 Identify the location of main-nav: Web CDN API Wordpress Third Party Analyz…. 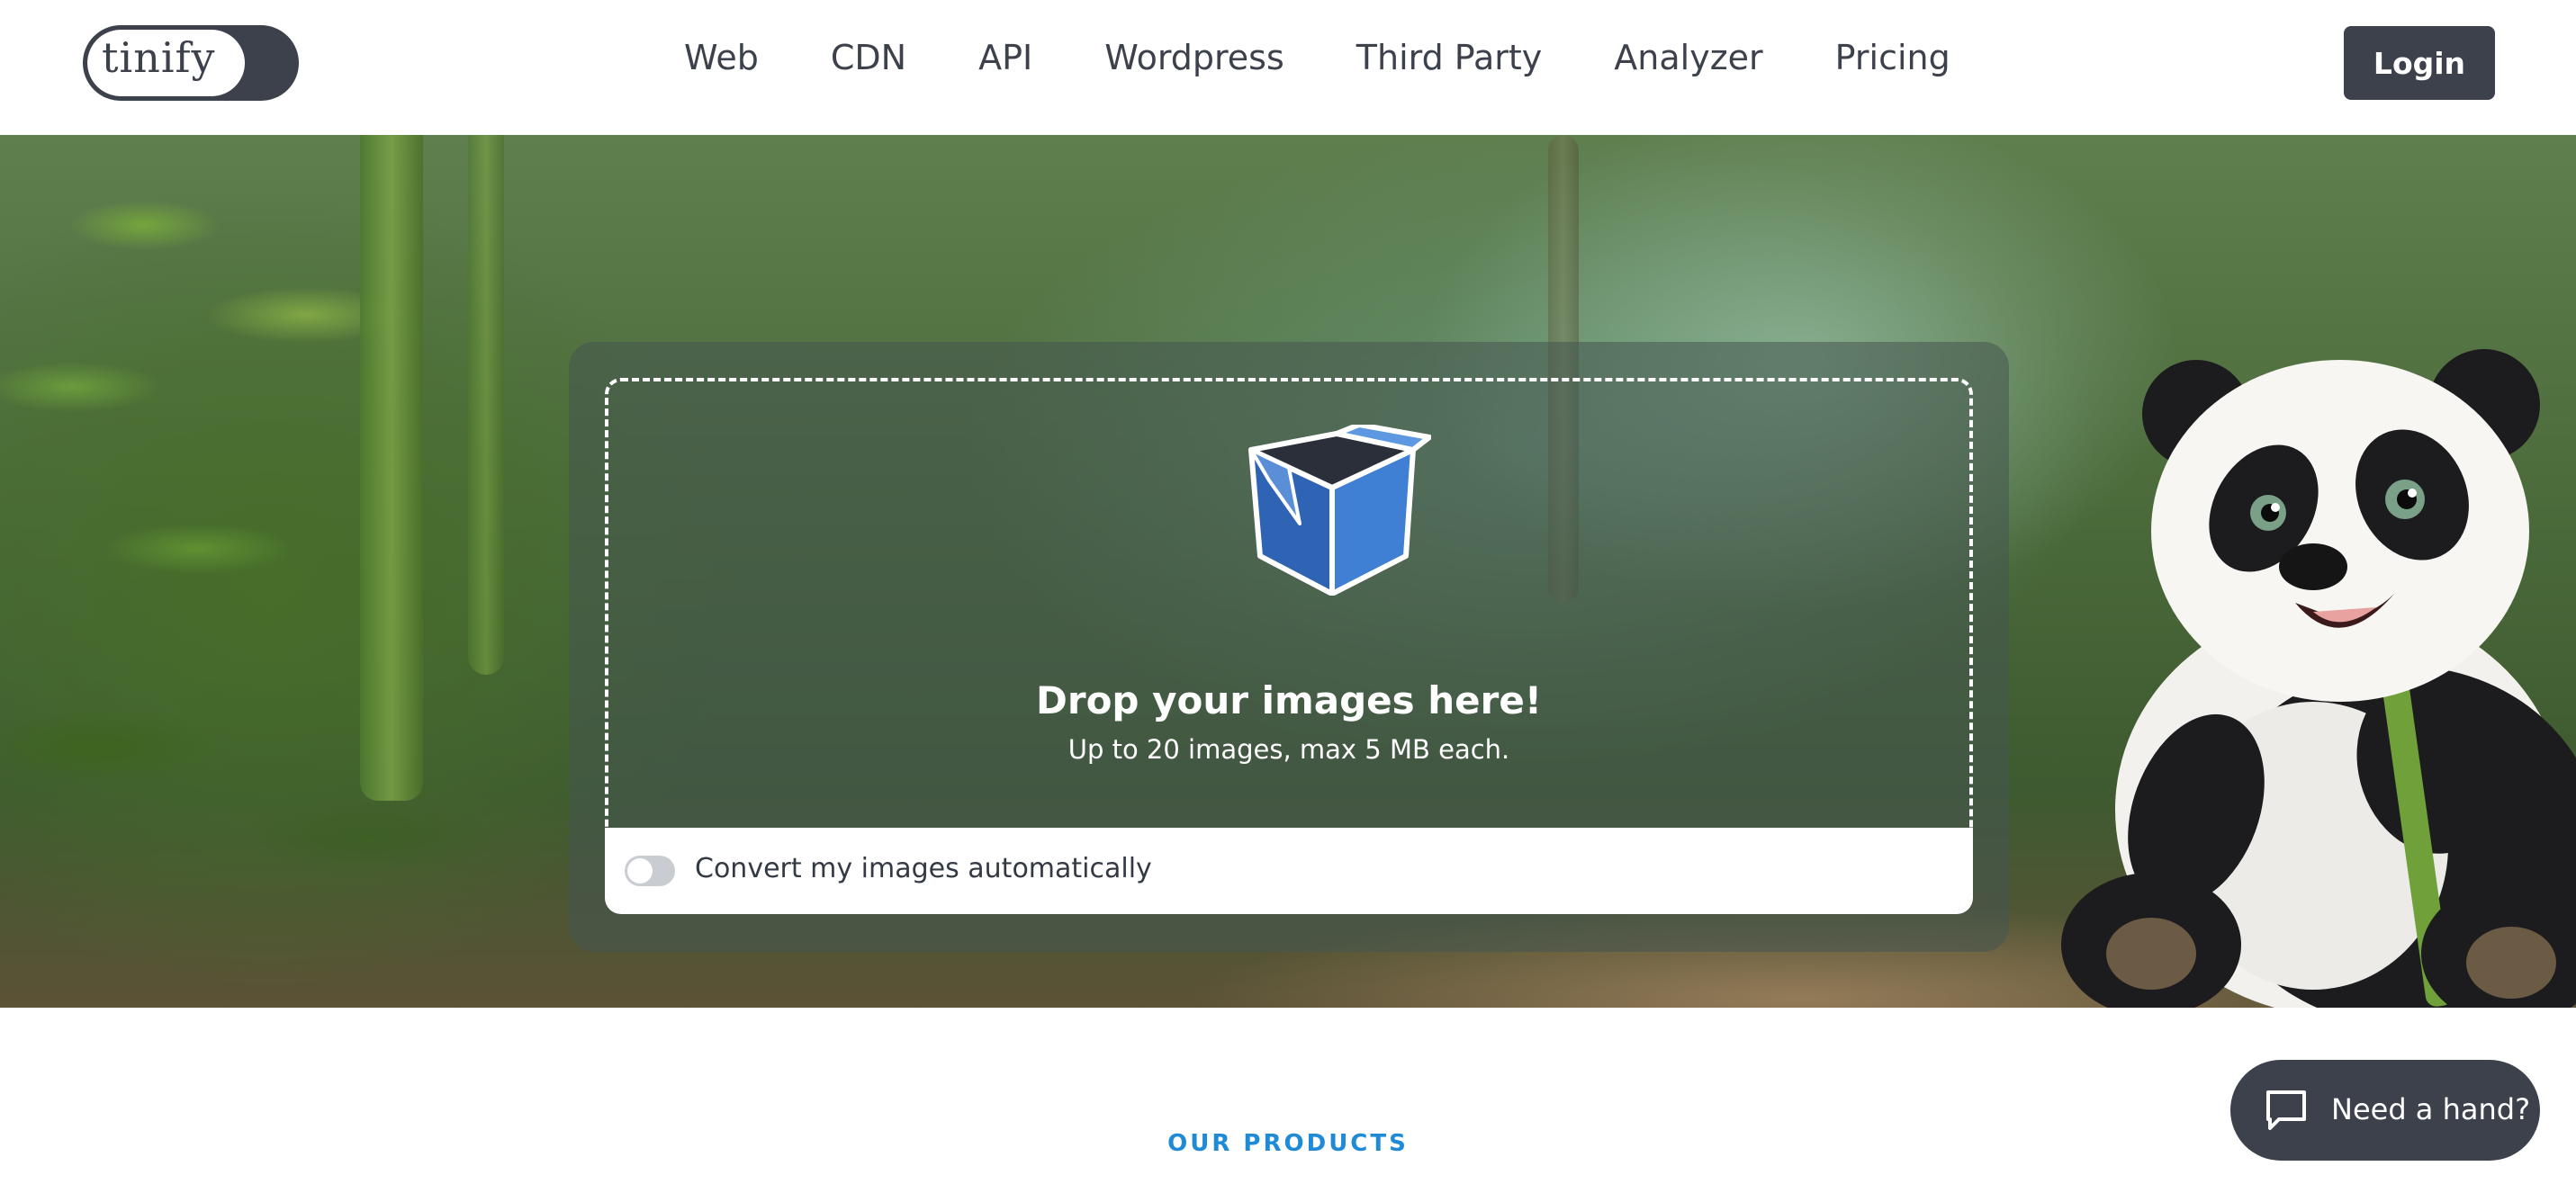
(1317, 57).